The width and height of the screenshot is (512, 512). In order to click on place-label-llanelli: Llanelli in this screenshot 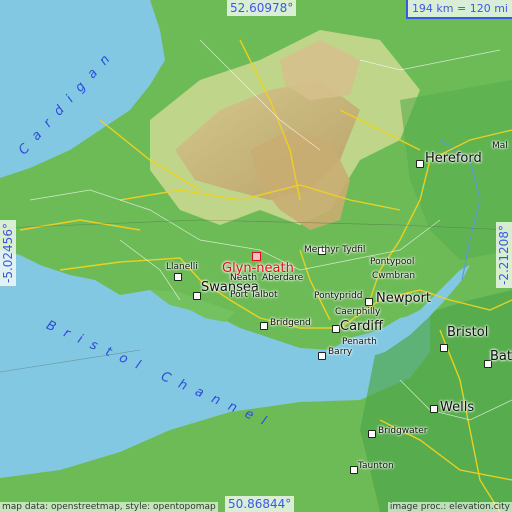, I will do `click(182, 267)`.